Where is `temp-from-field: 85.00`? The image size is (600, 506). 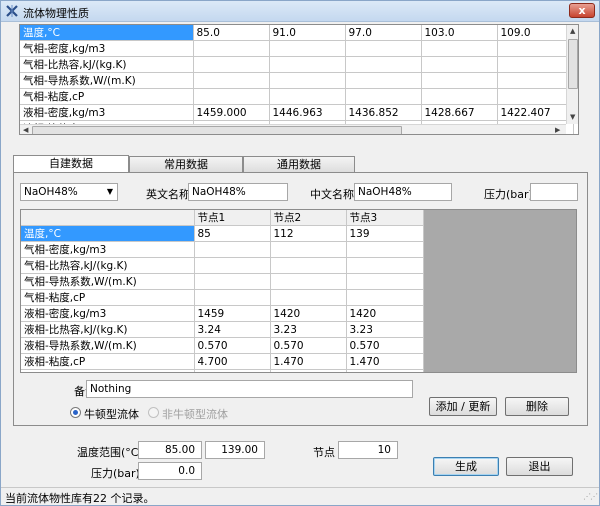
temp-from-field: 85.00 is located at coordinates (170, 450).